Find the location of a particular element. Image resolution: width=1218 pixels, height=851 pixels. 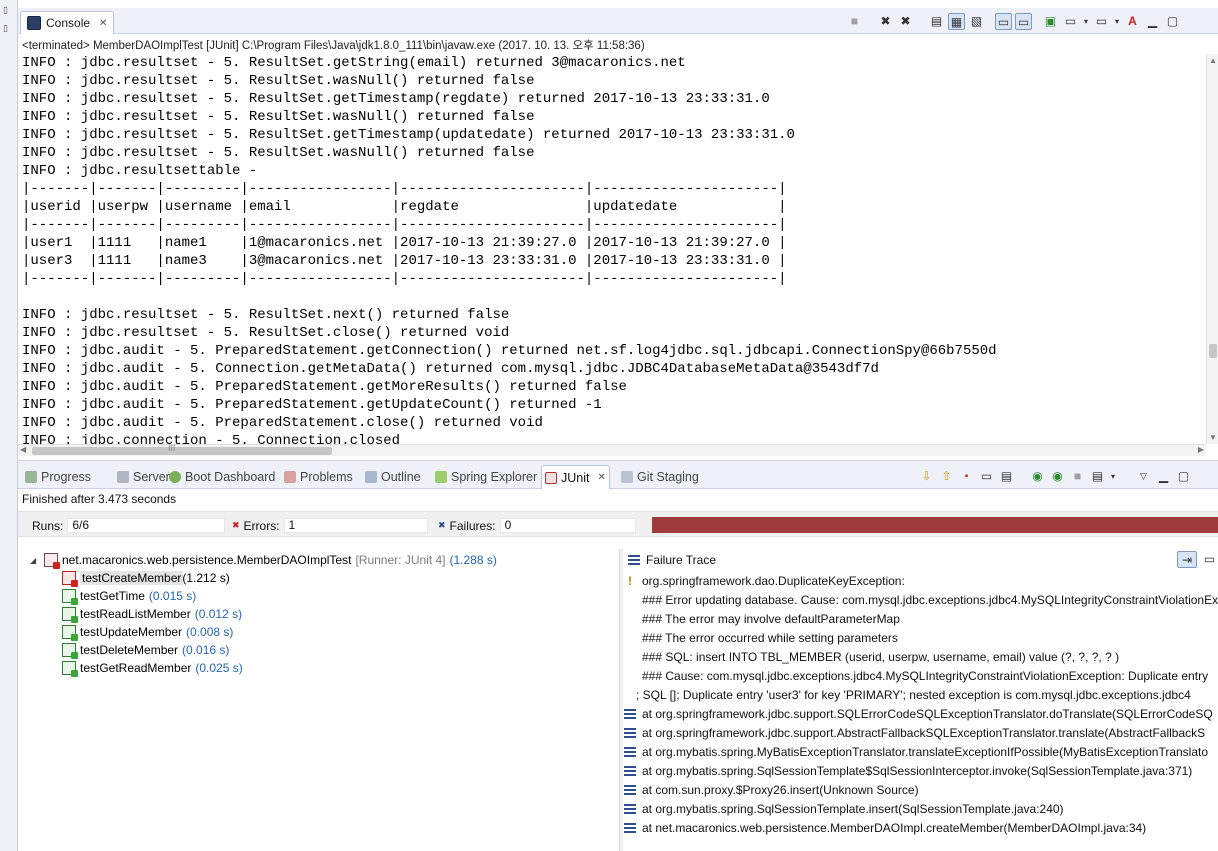

show-on-stderr-icon: ▭ is located at coordinates (1023, 21).